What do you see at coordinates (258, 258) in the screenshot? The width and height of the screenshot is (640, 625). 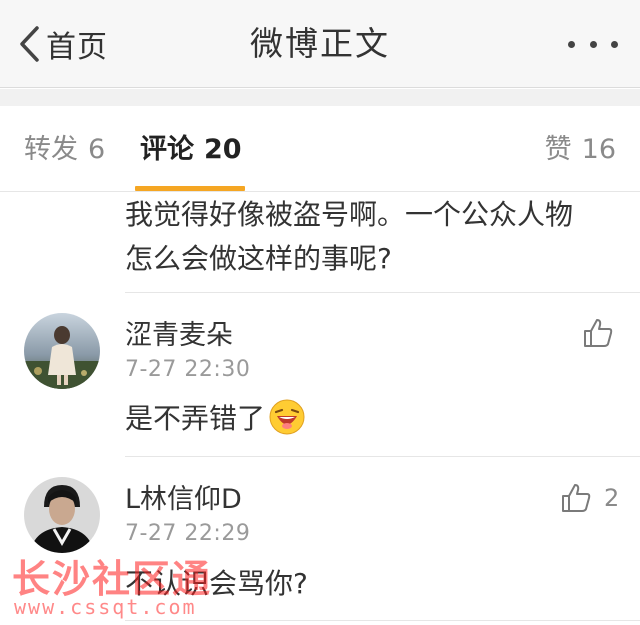 I see `comment-text-line: 怎么会做这样的事呢?` at bounding box center [258, 258].